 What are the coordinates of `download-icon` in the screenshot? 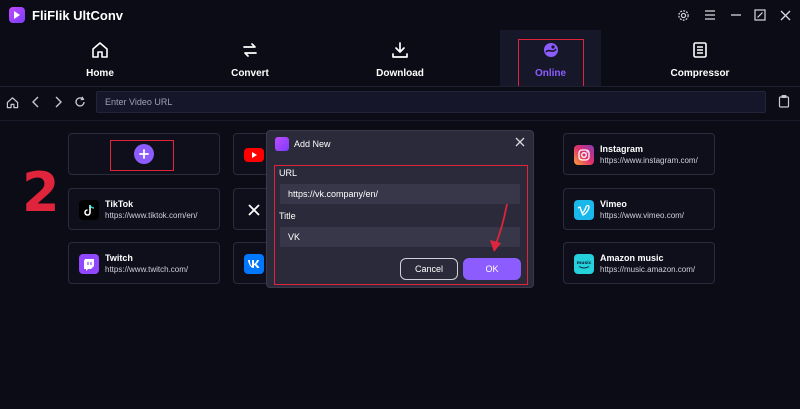 It's located at (400, 50).